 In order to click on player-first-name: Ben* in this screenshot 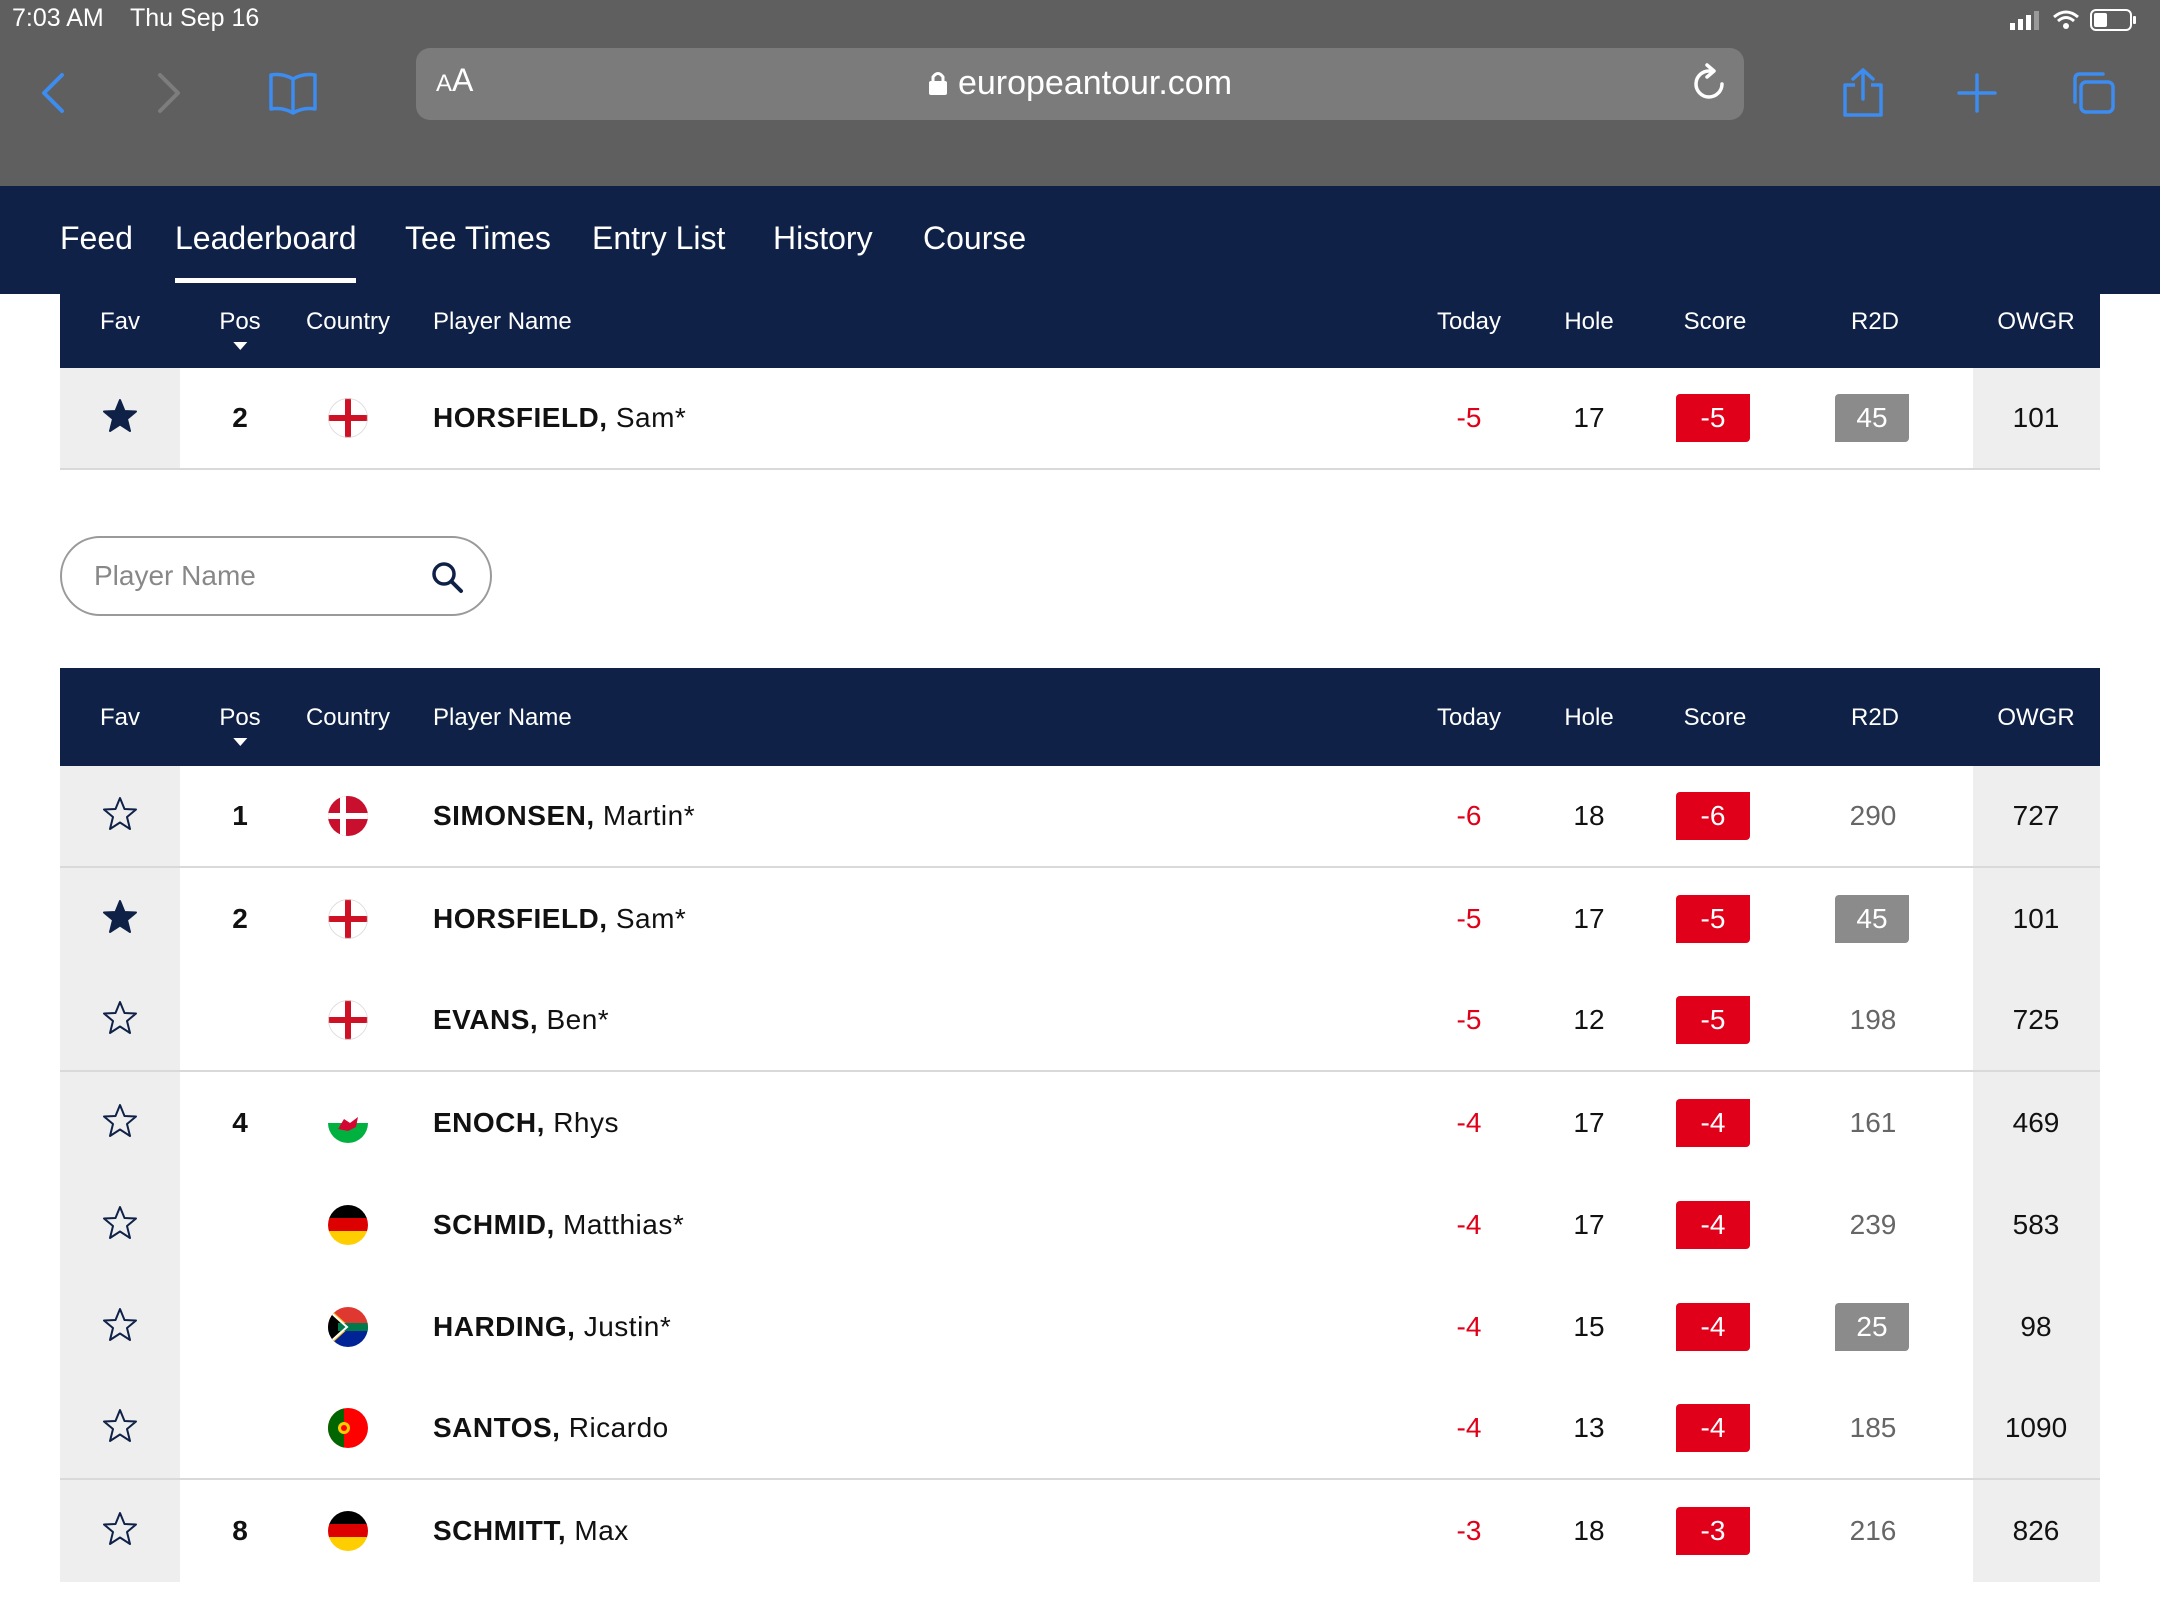, I will do `click(578, 1019)`.